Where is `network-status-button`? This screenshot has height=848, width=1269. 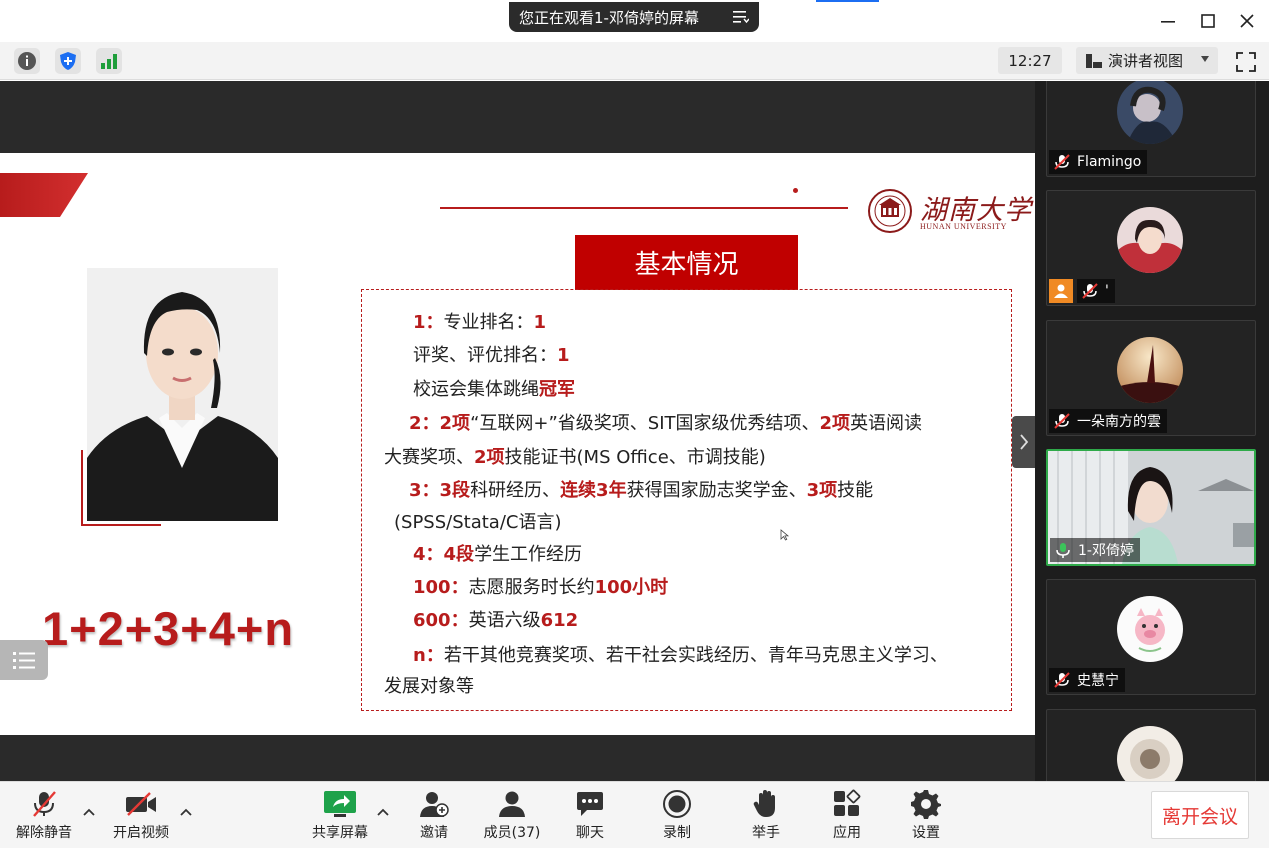 network-status-button is located at coordinates (109, 61).